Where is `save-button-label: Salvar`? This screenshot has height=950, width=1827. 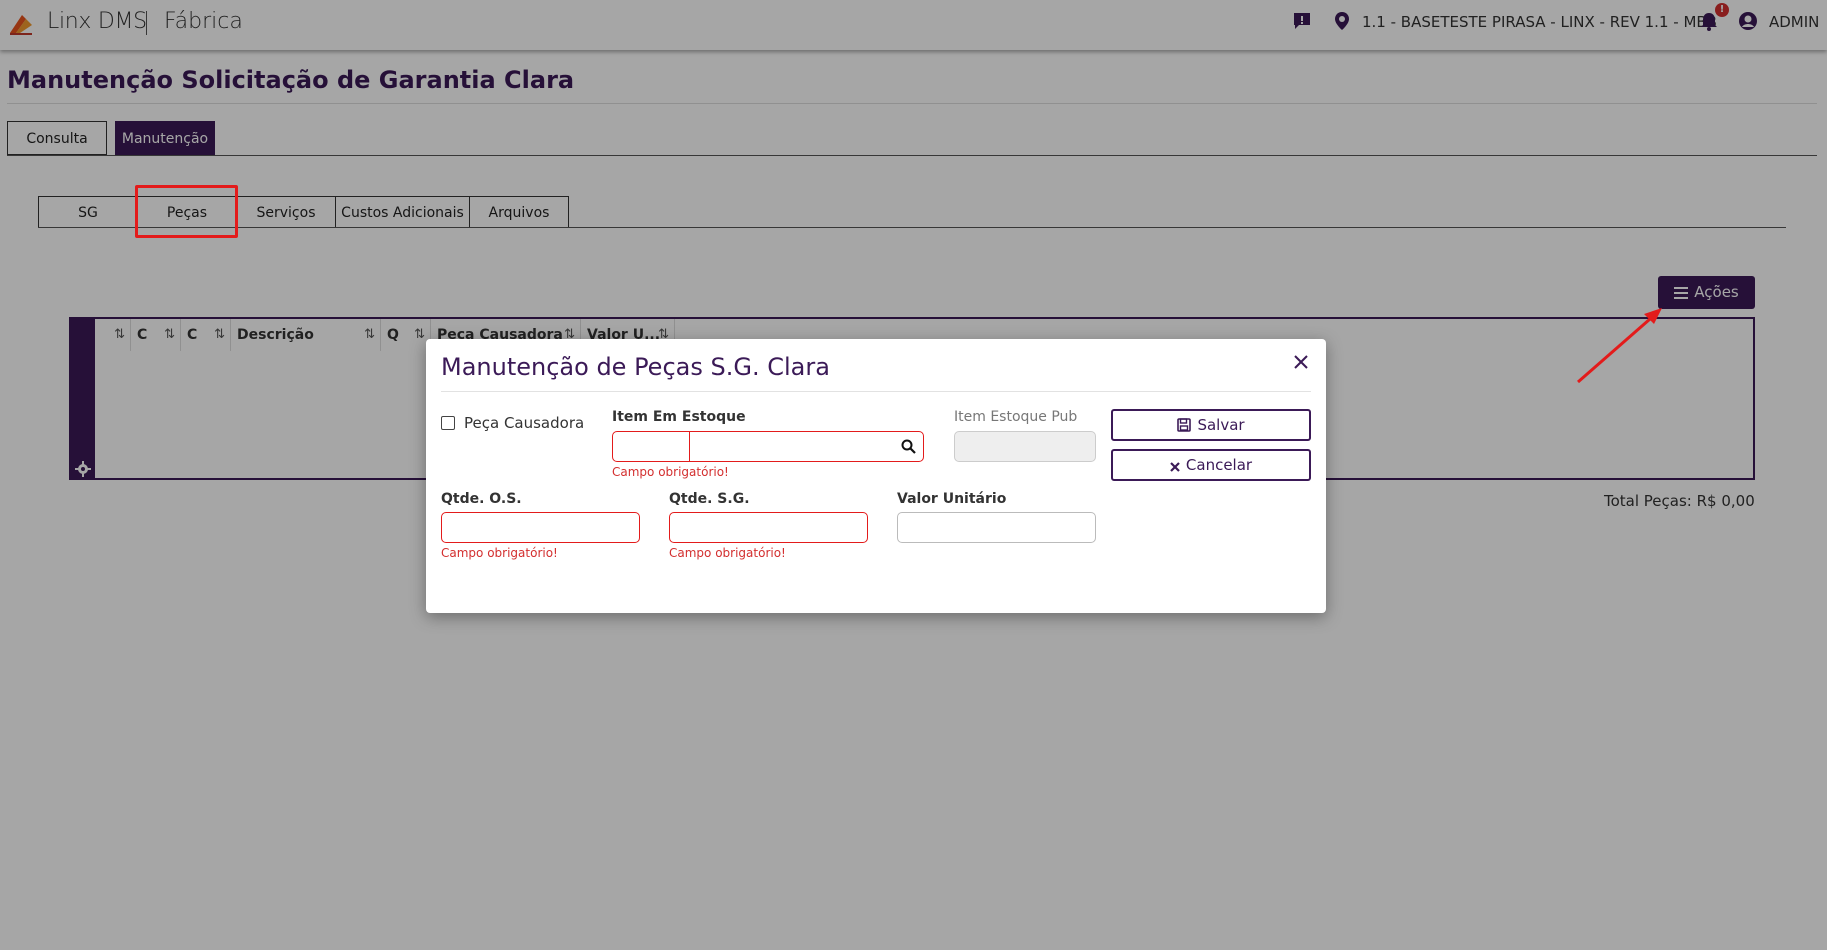 save-button-label: Salvar is located at coordinates (1221, 425).